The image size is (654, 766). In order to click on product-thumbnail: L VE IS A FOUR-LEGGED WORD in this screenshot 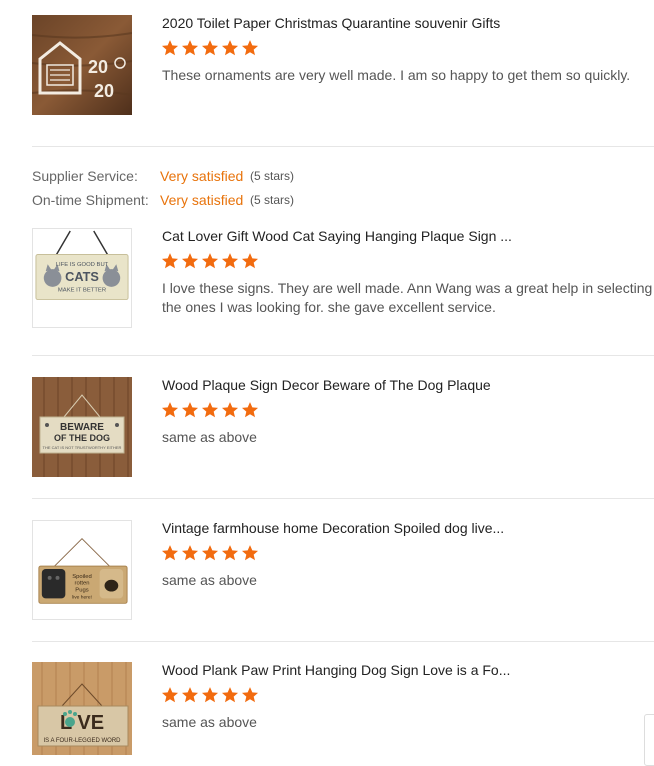, I will do `click(82, 708)`.